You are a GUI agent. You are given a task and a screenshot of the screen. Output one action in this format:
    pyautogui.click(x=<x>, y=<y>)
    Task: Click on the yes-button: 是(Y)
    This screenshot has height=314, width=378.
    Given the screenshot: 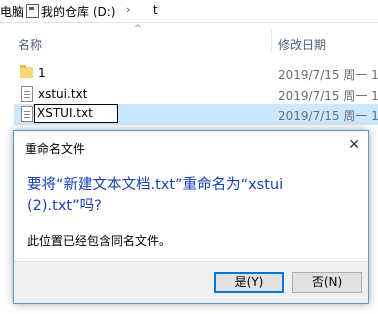 What is the action you would take?
    pyautogui.click(x=249, y=282)
    